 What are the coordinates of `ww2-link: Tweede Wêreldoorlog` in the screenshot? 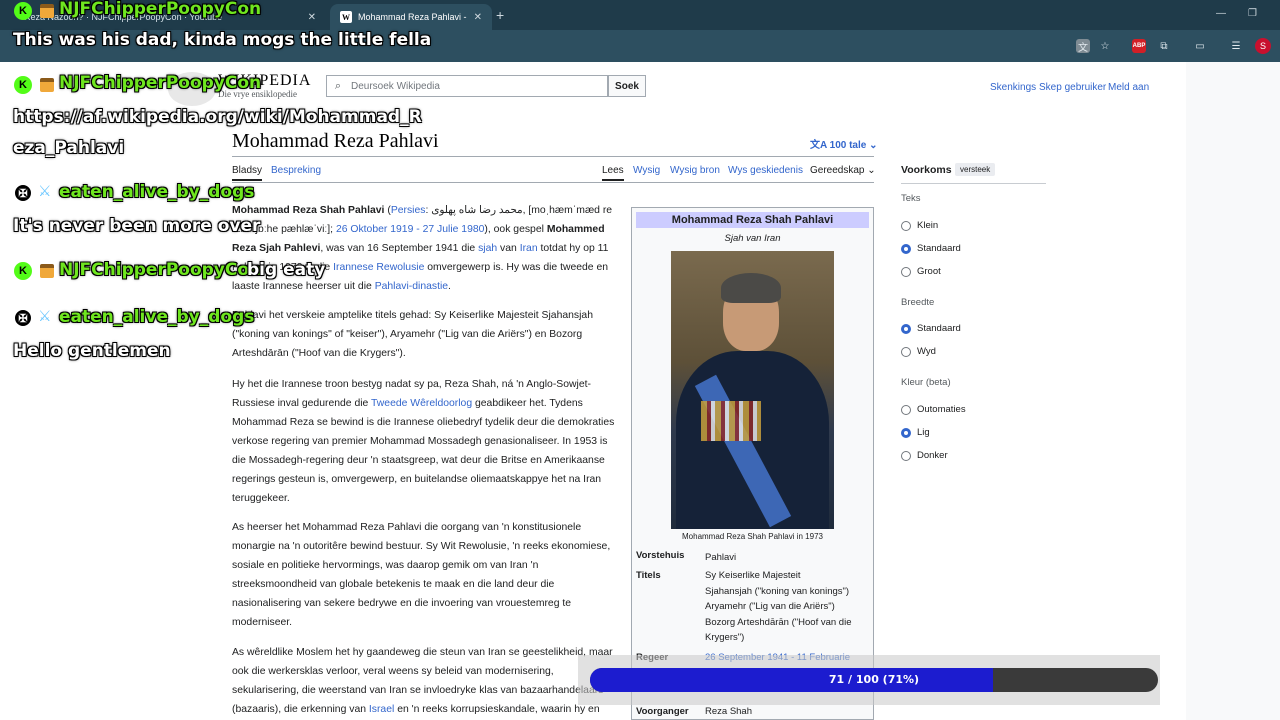 It's located at (421, 403).